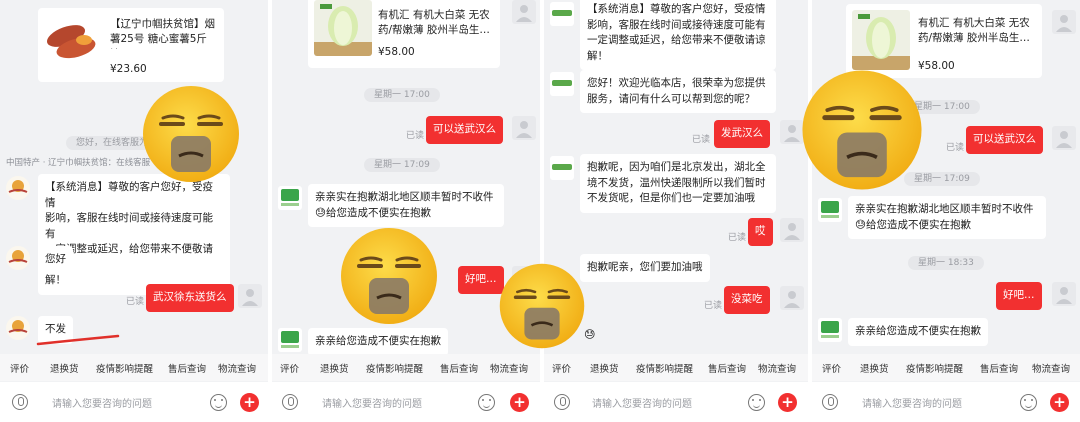  I want to click on buyer-message: 没菜吃, so click(747, 300).